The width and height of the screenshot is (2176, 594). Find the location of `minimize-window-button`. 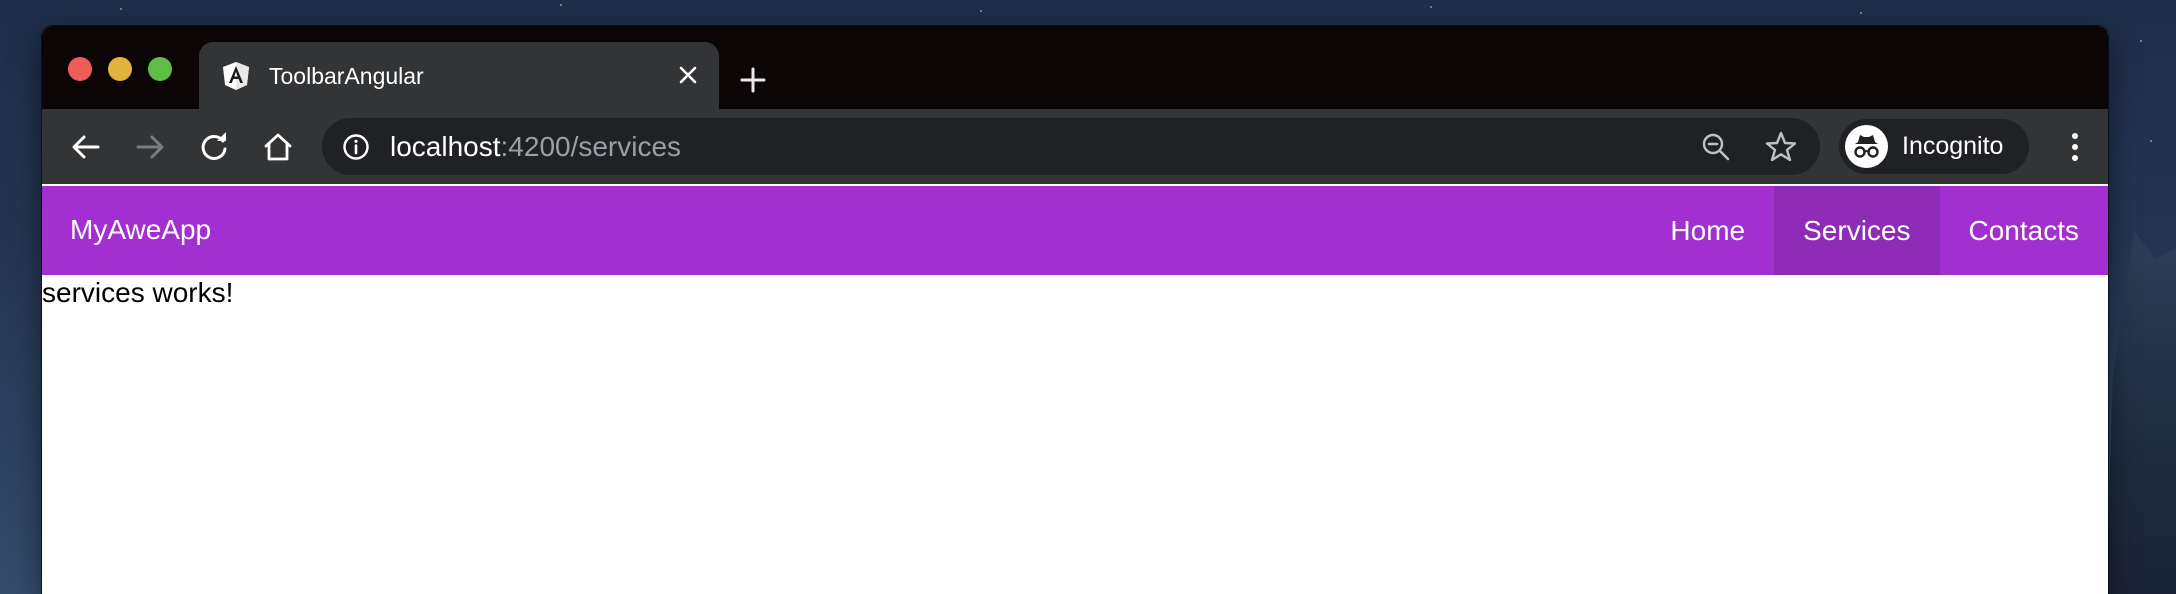

minimize-window-button is located at coordinates (120, 69).